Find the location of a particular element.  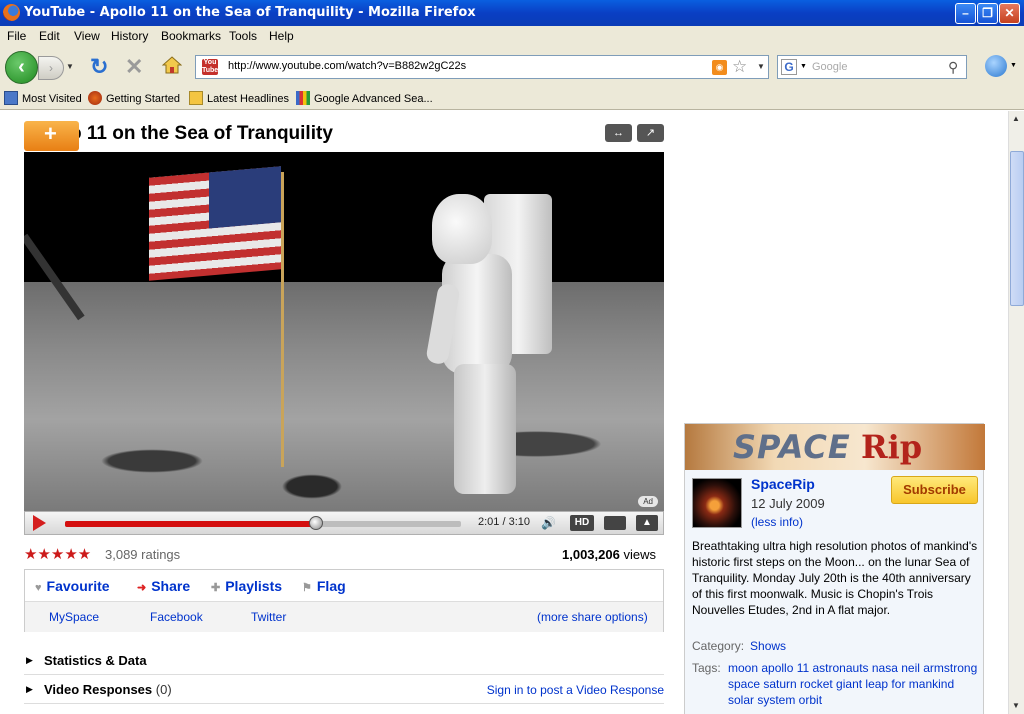

video-responses-count: (0) is located at coordinates (163, 689).